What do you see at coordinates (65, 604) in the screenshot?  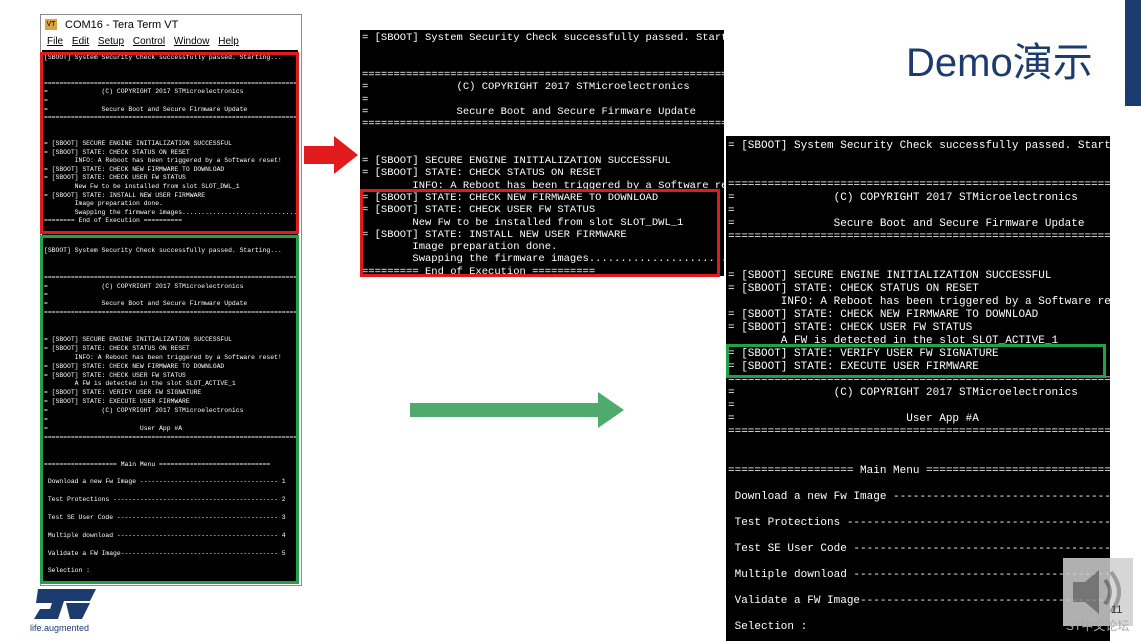 I see `st-logo-icon` at bounding box center [65, 604].